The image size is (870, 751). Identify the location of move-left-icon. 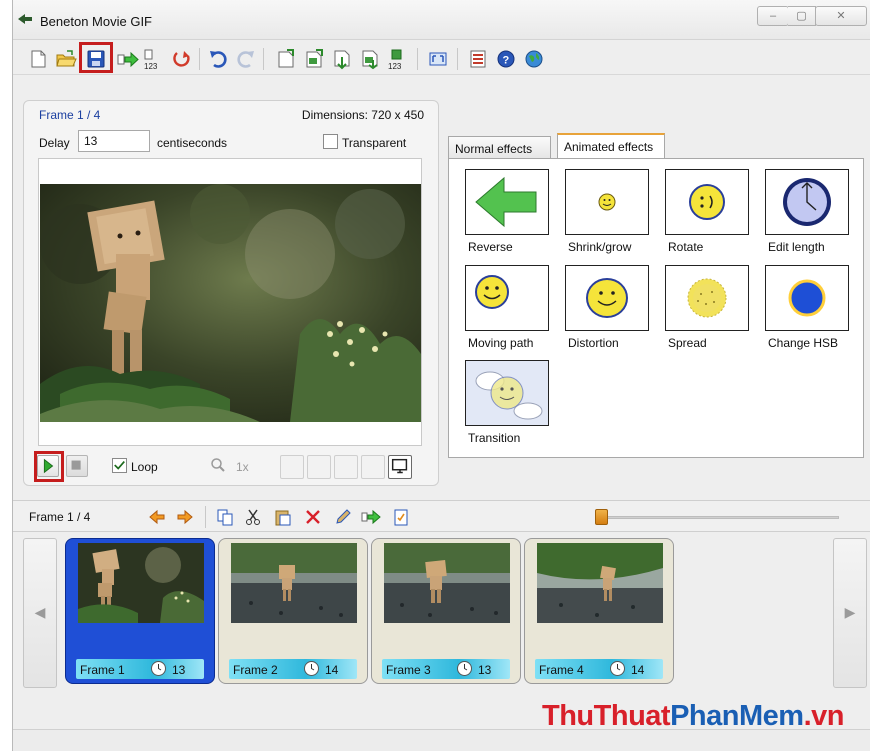
(157, 517).